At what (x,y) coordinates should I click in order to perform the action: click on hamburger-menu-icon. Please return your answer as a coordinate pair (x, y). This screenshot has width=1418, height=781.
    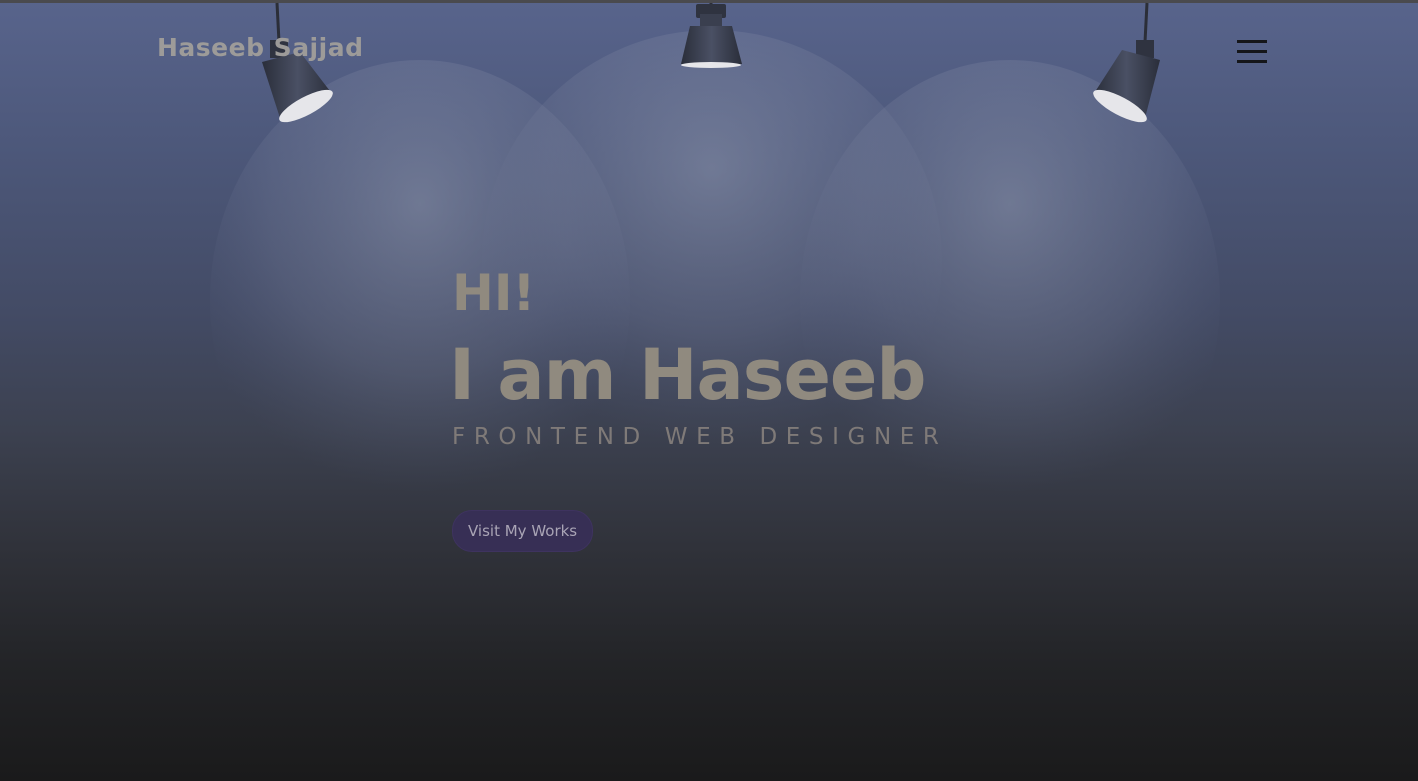
    Looking at the image, I should click on (1252, 51).